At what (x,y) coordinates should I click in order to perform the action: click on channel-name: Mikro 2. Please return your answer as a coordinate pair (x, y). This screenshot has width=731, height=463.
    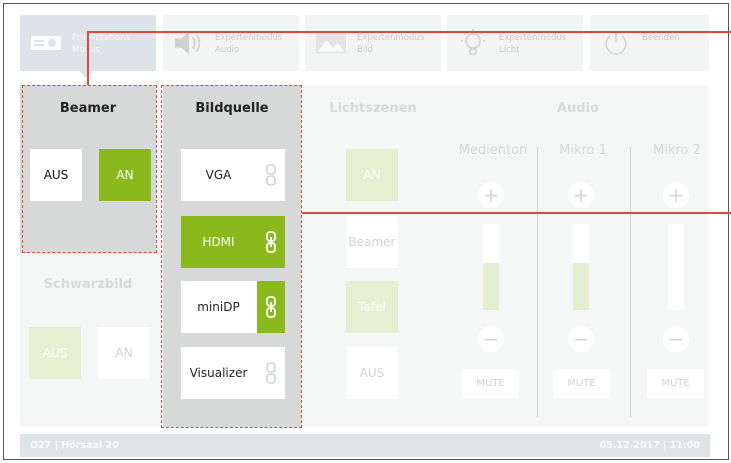
    Looking at the image, I should click on (677, 150).